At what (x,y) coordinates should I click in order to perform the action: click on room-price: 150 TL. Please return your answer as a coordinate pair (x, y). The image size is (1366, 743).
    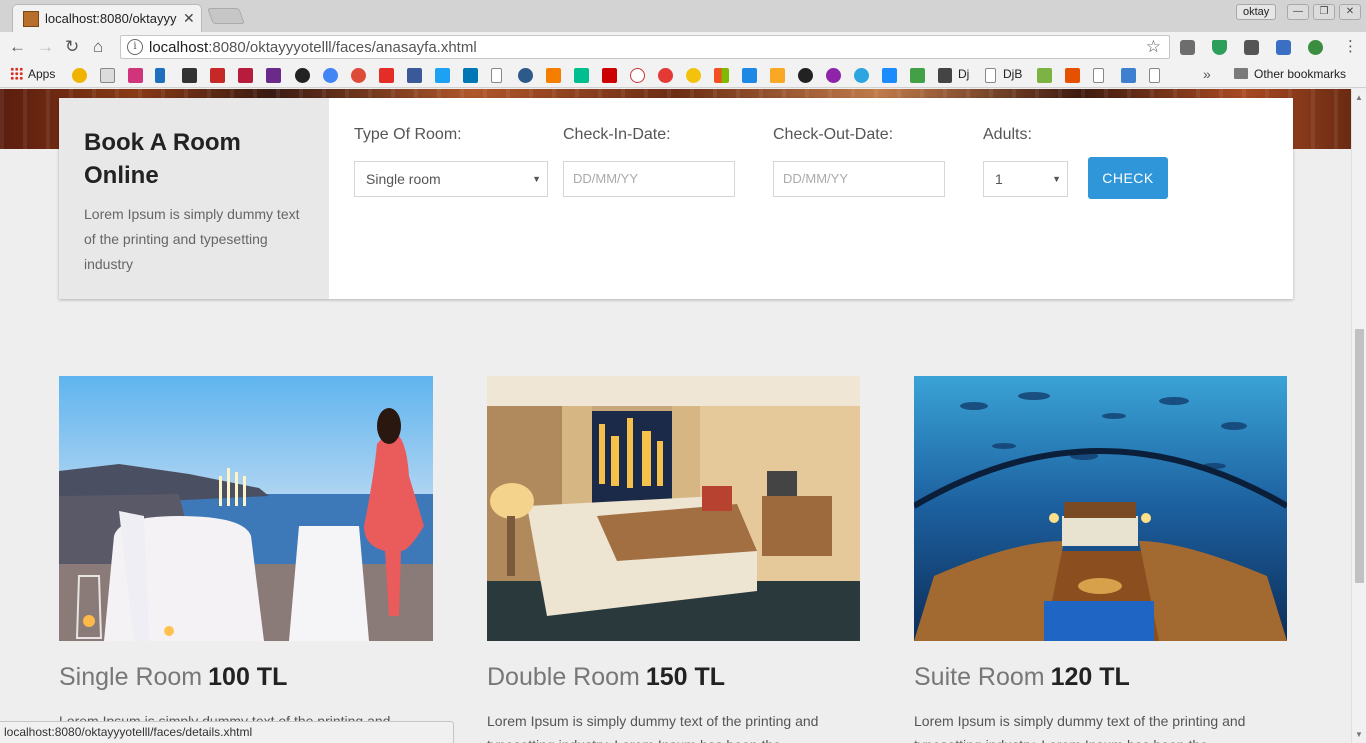
    Looking at the image, I should click on (685, 677).